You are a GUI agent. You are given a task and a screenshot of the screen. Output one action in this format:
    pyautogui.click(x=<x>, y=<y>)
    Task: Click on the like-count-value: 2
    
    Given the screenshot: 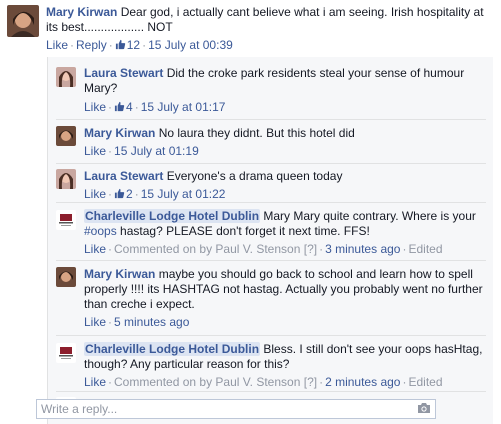 What is the action you would take?
    pyautogui.click(x=129, y=194)
    